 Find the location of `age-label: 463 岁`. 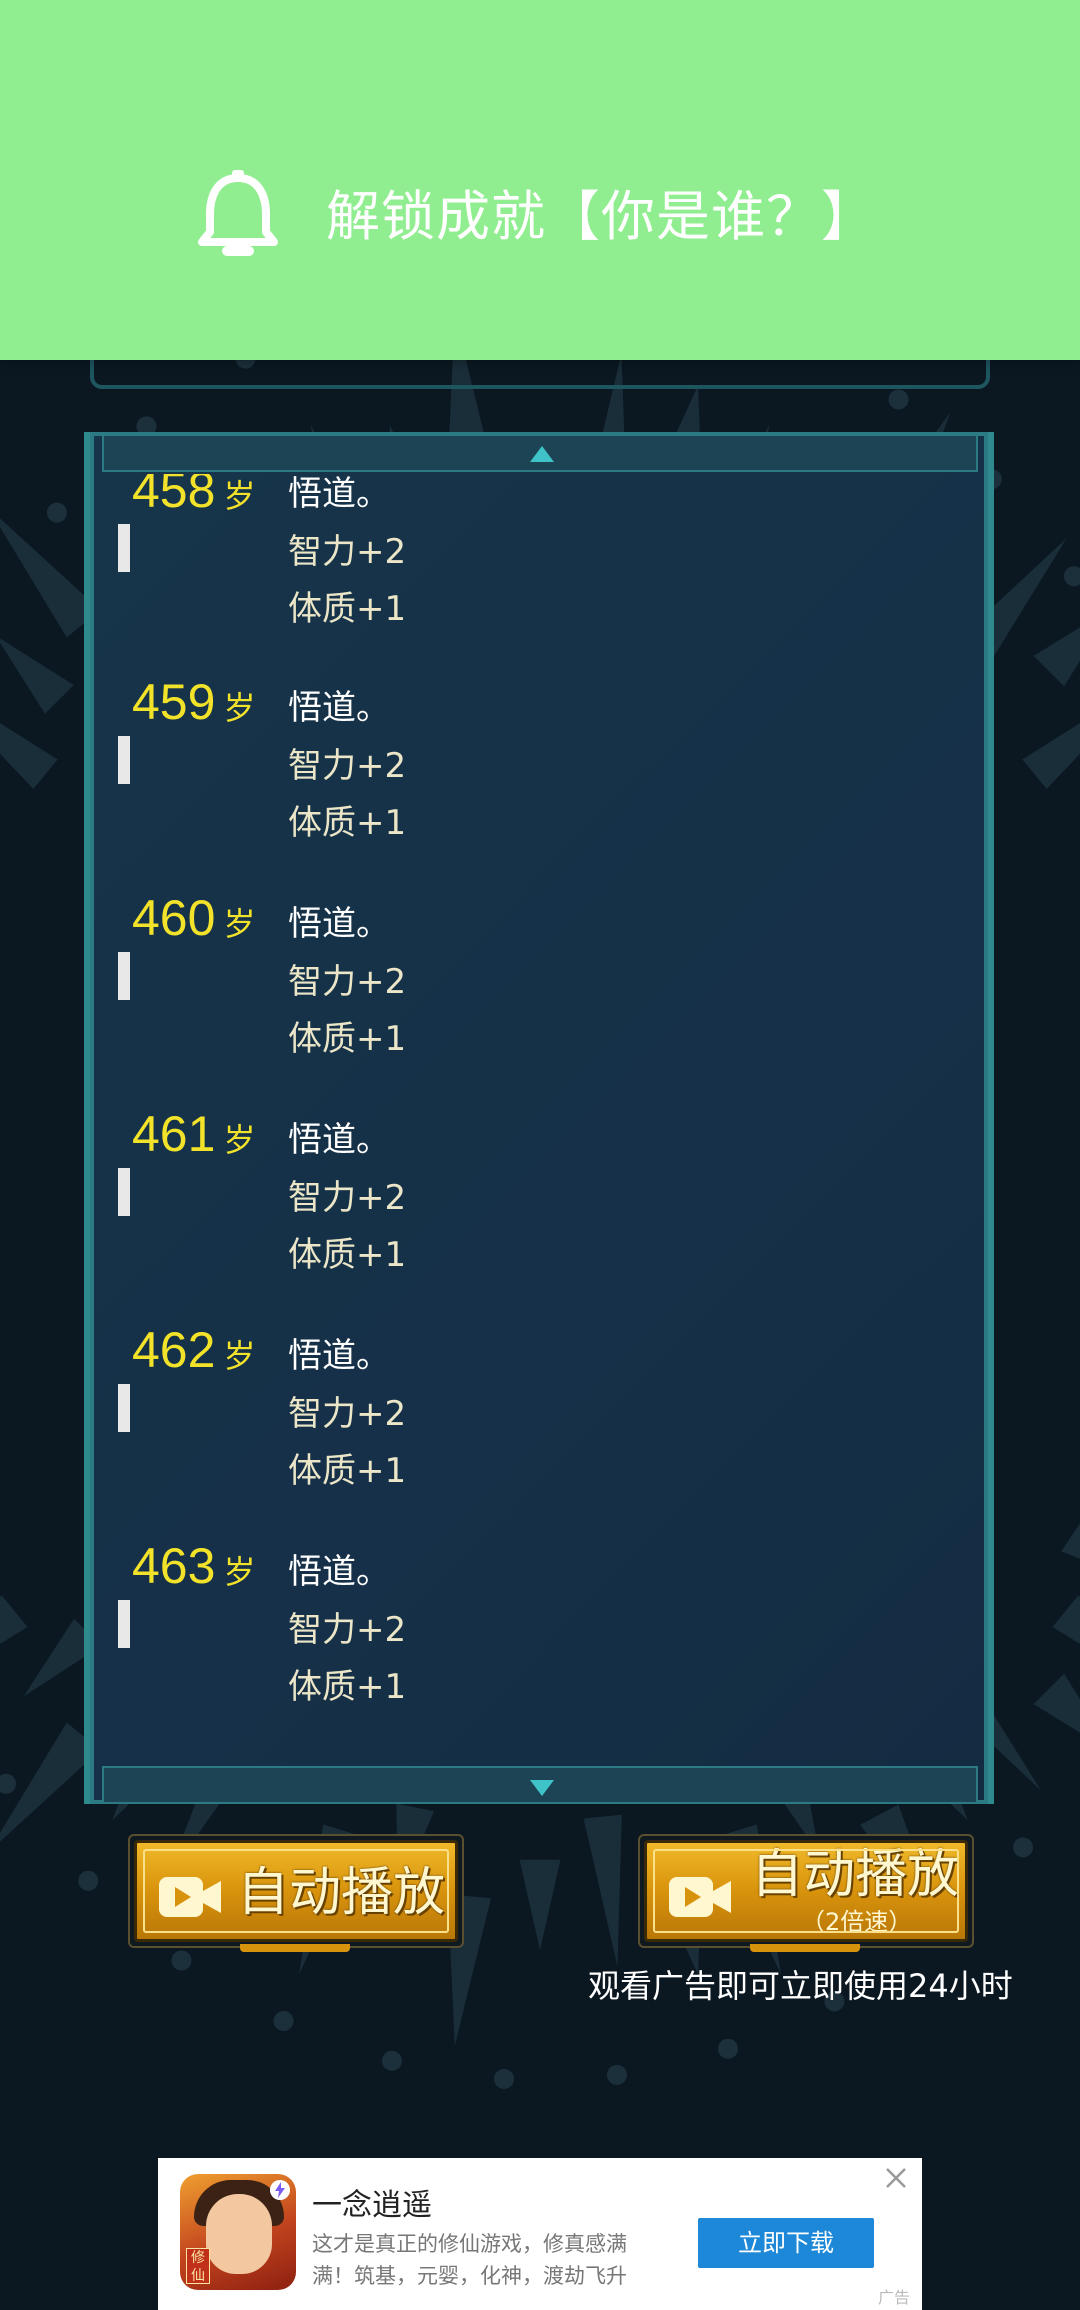

age-label: 463 岁 is located at coordinates (193, 1569).